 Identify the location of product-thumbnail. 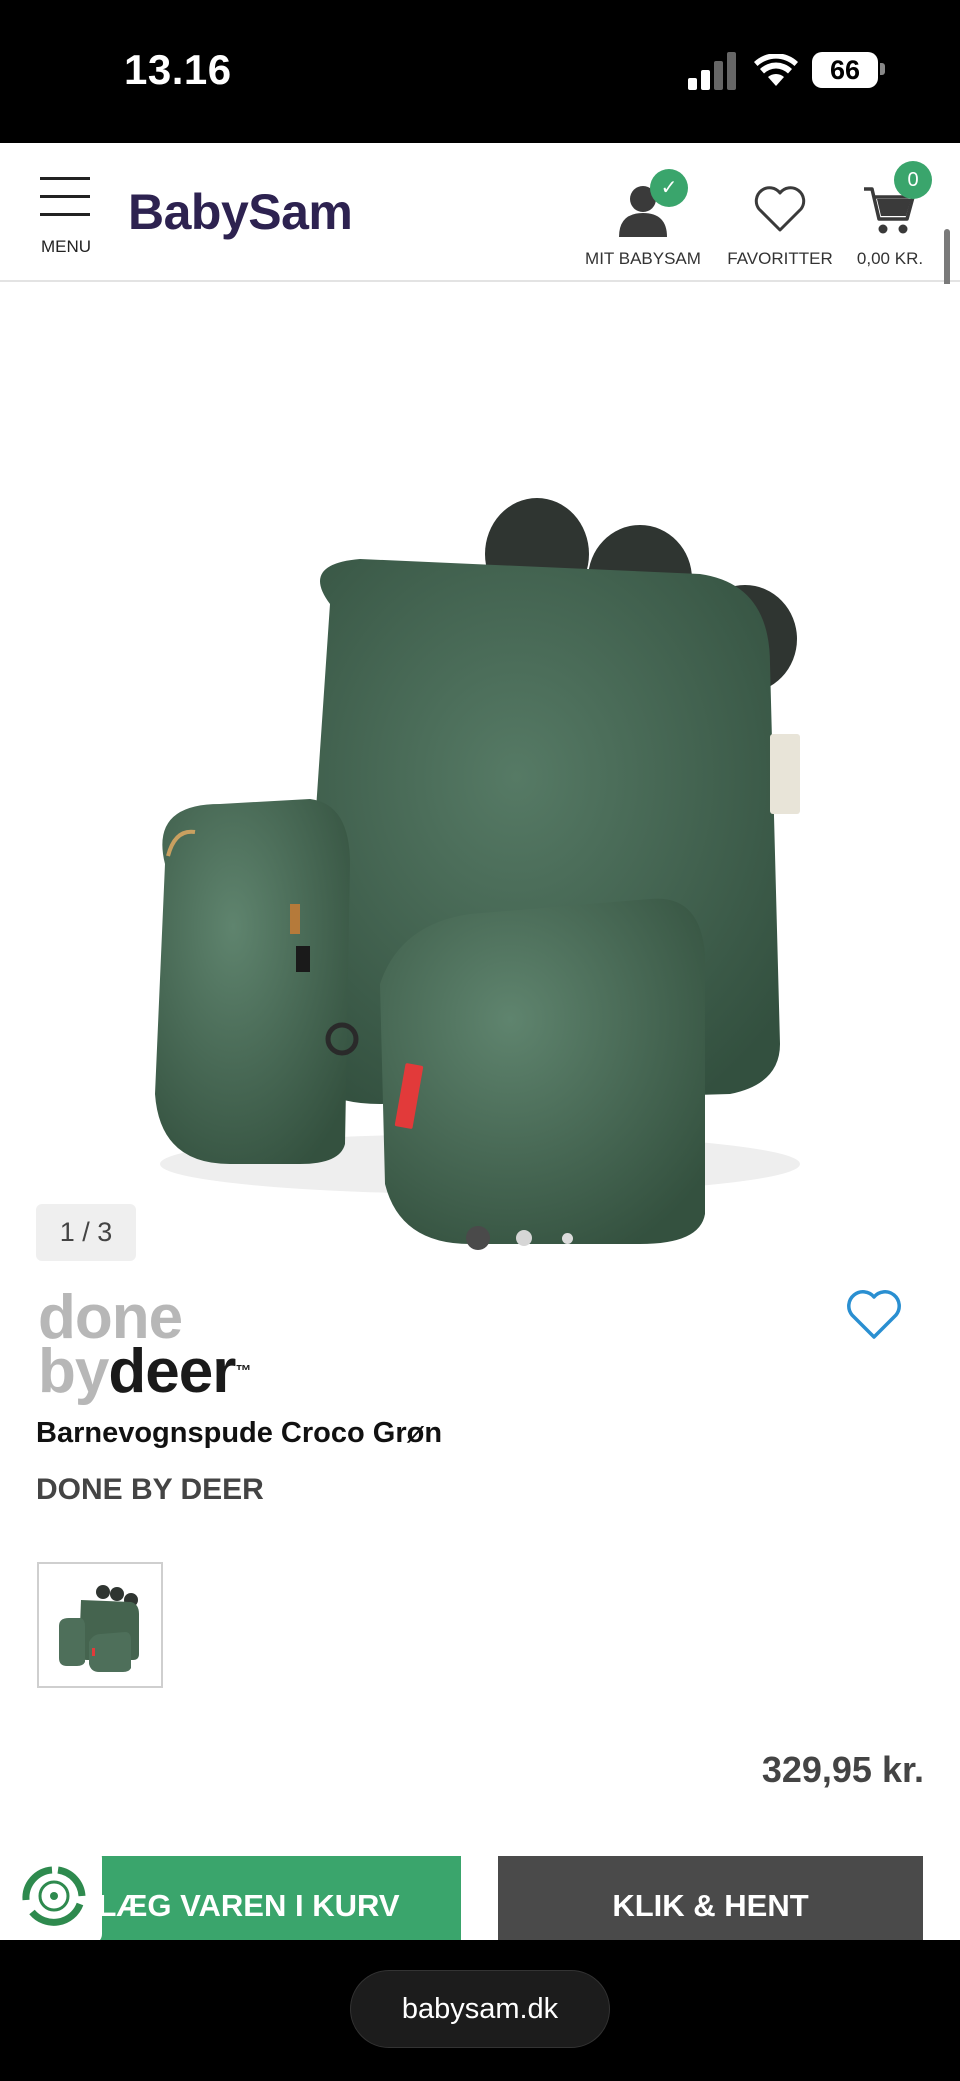
(100, 1625).